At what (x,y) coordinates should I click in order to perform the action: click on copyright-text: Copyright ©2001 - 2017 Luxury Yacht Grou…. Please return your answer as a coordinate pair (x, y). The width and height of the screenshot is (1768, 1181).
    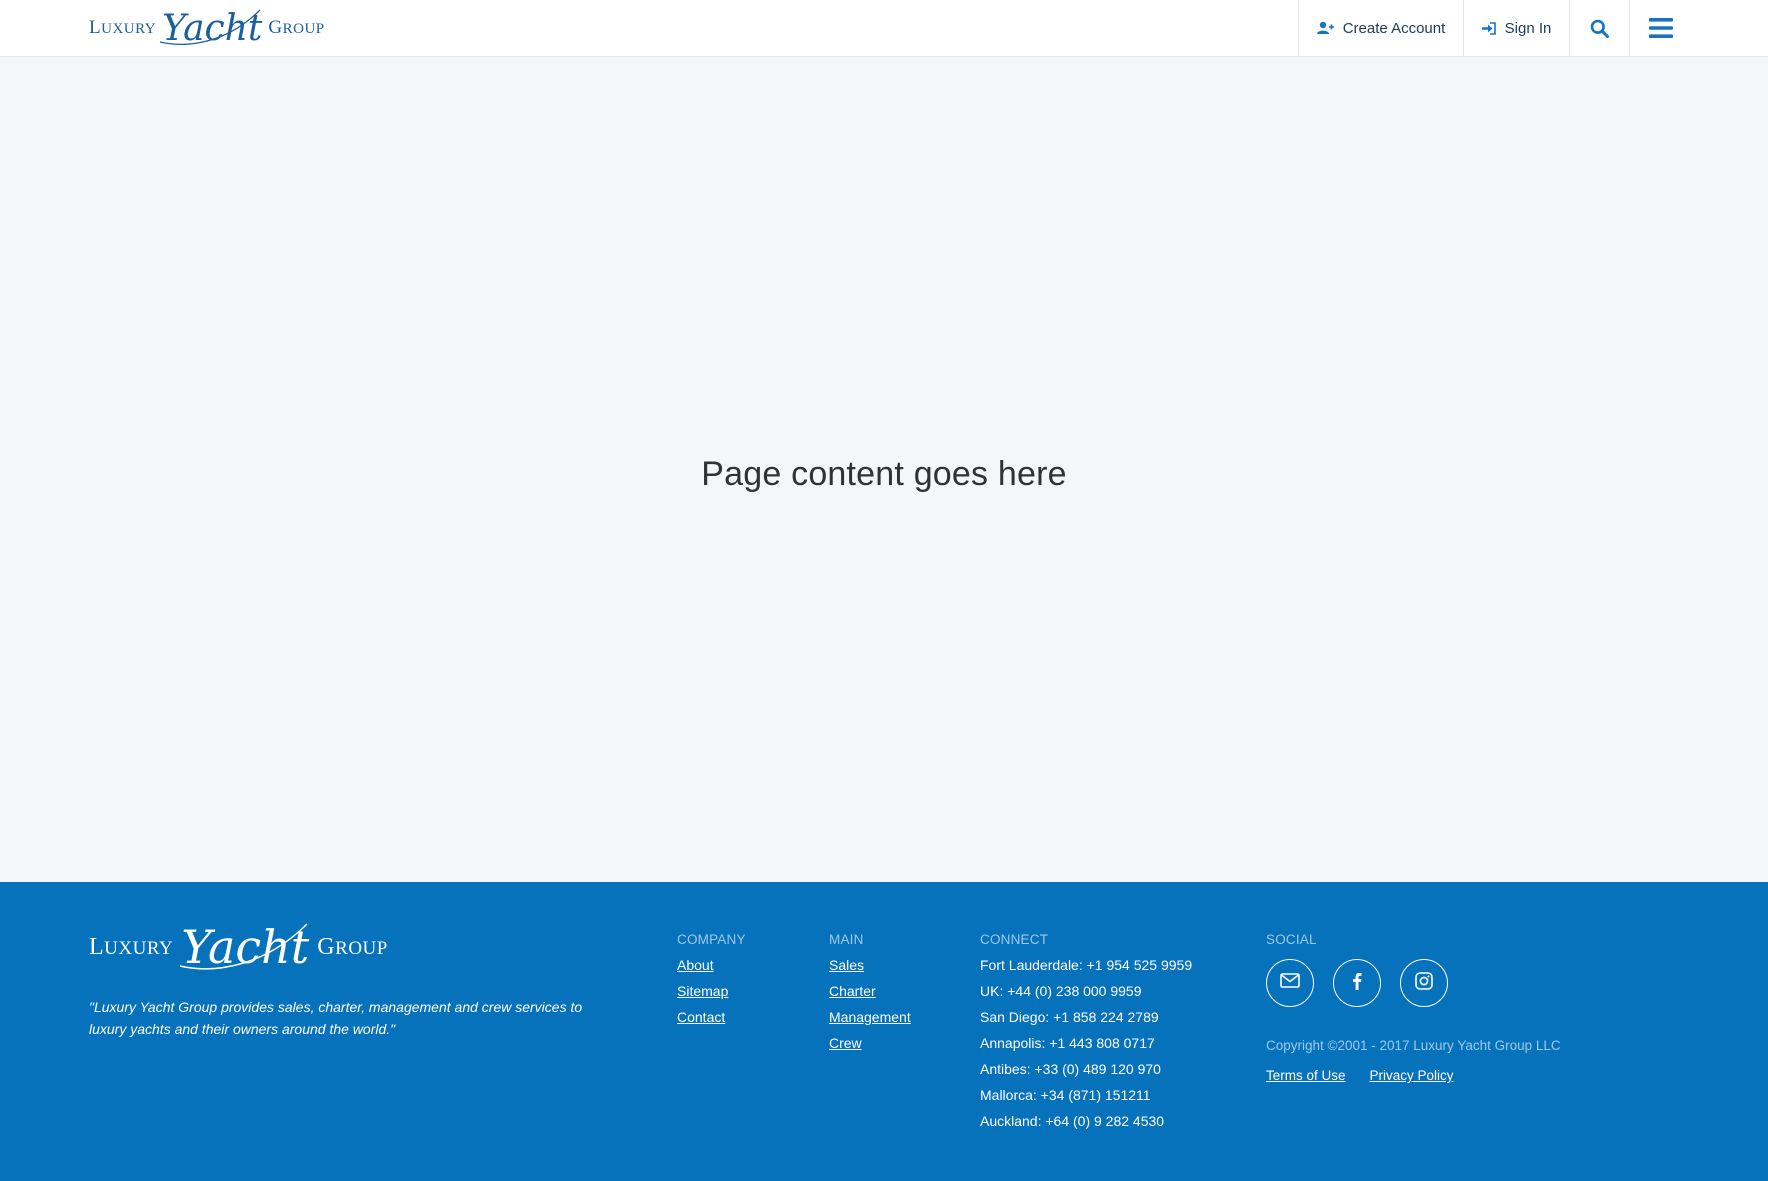
    Looking at the image, I should click on (1413, 1045).